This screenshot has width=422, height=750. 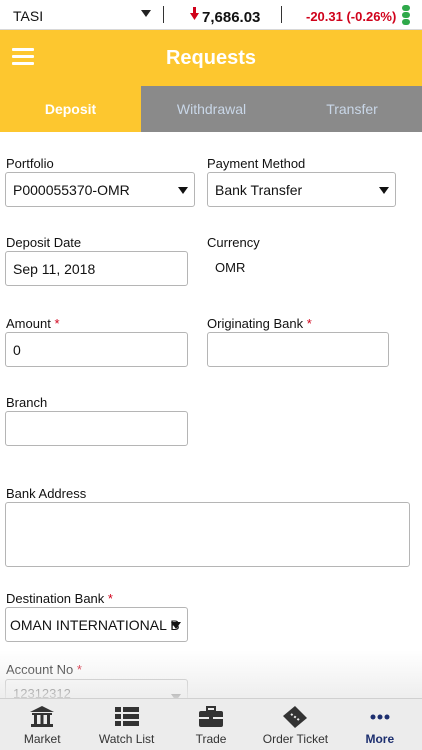 What do you see at coordinates (211, 739) in the screenshot?
I see `nav-trade-label: Trade` at bounding box center [211, 739].